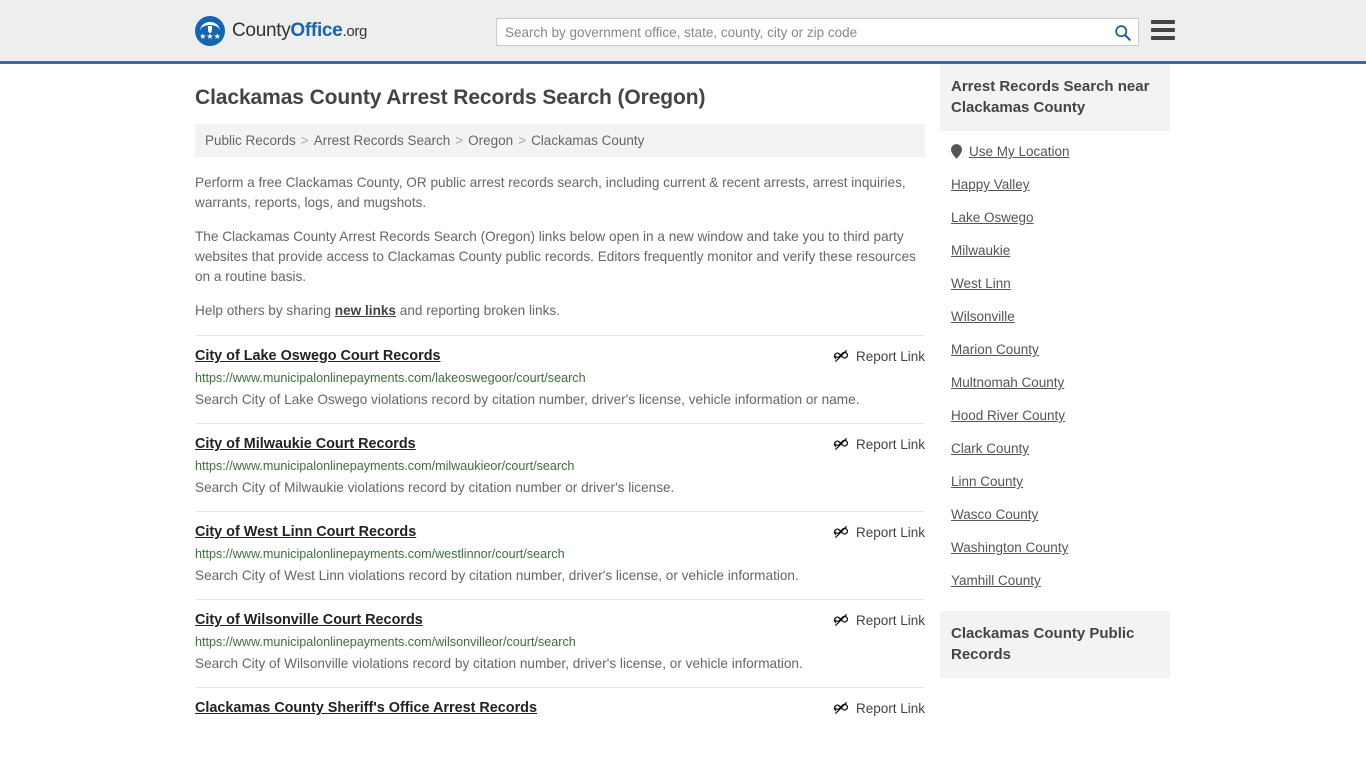 The height and width of the screenshot is (768, 1366). What do you see at coordinates (265, 310) in the screenshot?
I see `intro-text-before-link: Help others by sharing` at bounding box center [265, 310].